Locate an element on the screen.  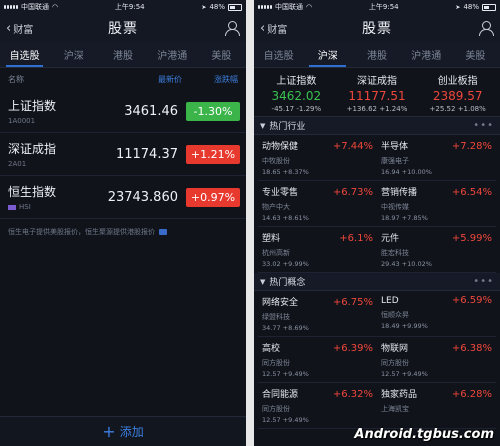
stock-row: 恒生指数 HSI 23743.860 +0.97% is located at coordinates (123, 197).